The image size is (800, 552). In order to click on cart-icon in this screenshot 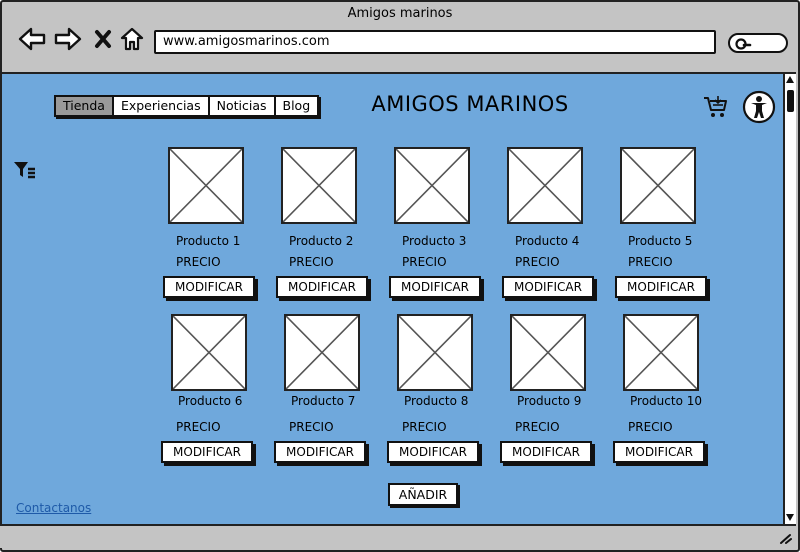, I will do `click(716, 107)`.